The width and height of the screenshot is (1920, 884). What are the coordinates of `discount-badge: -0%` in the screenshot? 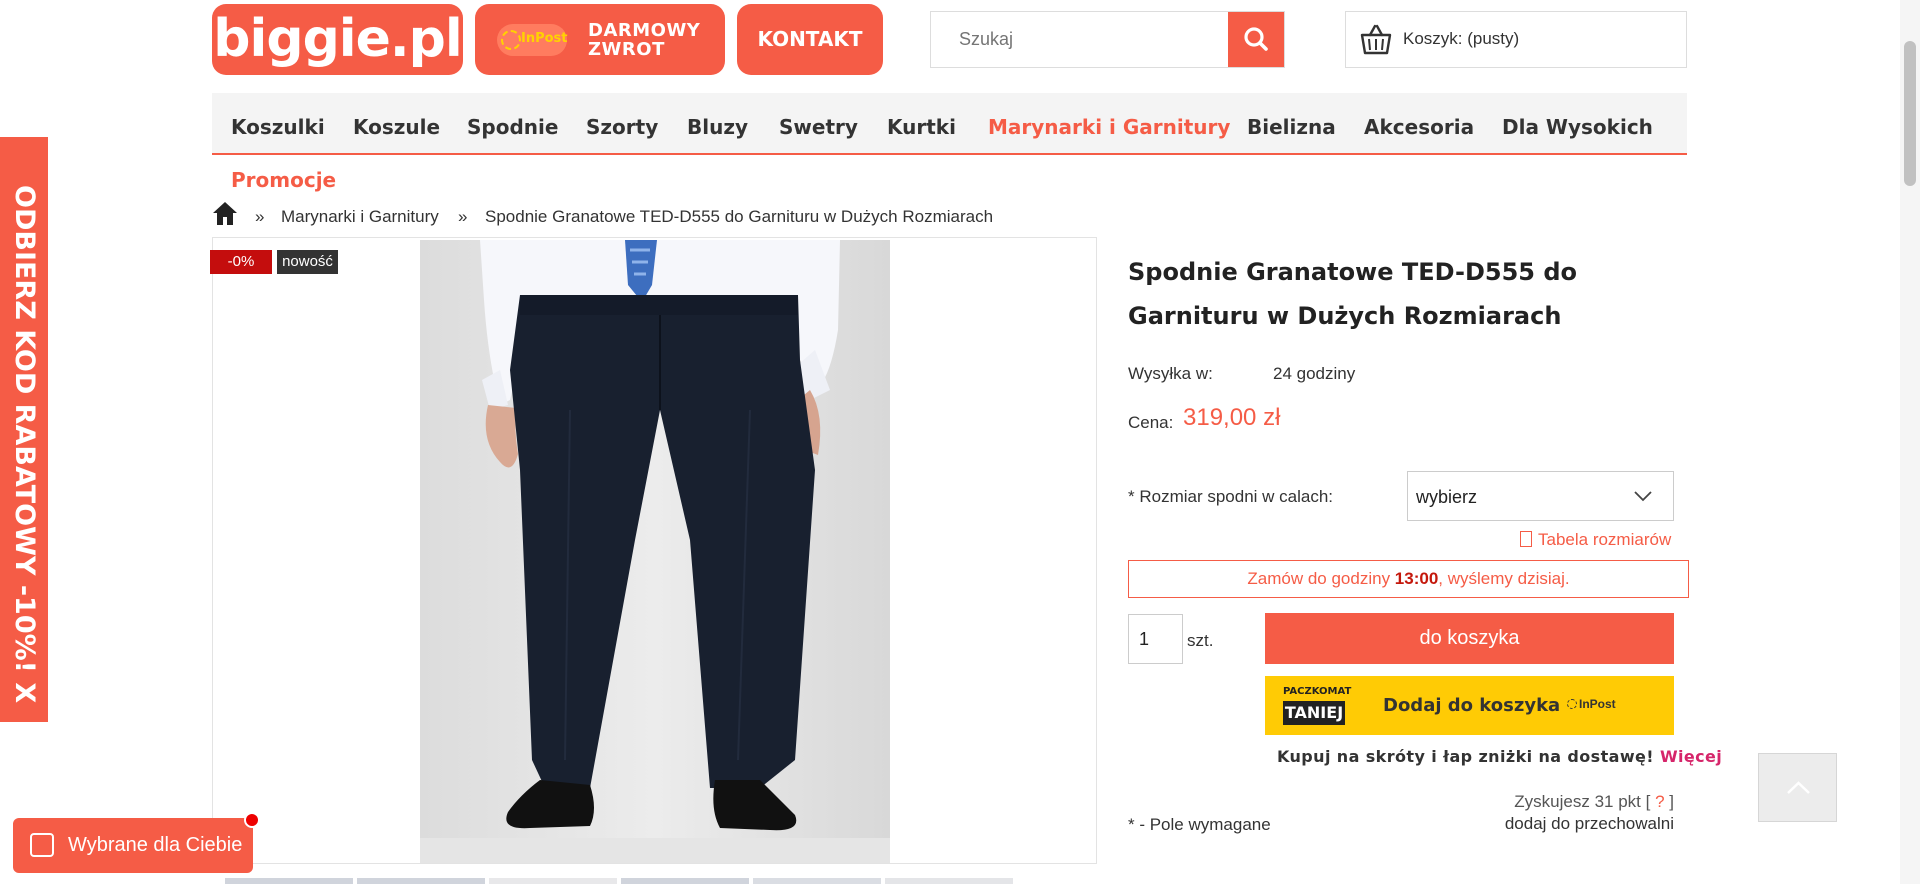 It's located at (241, 262).